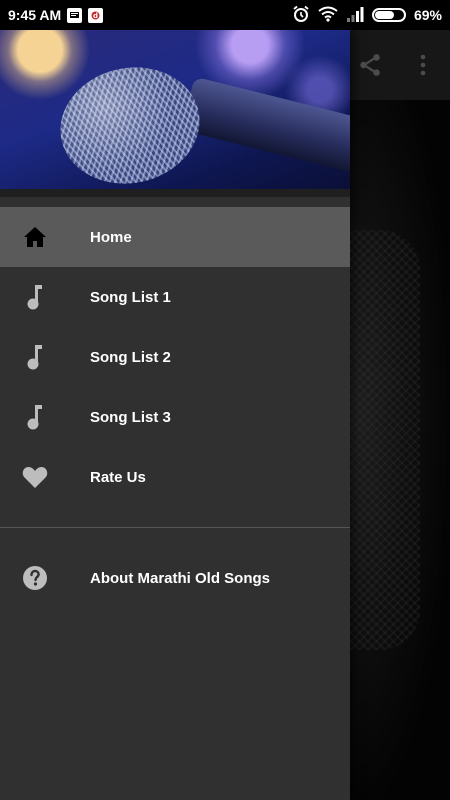 The image size is (450, 800). I want to click on app-notification-icon: d, so click(96, 15).